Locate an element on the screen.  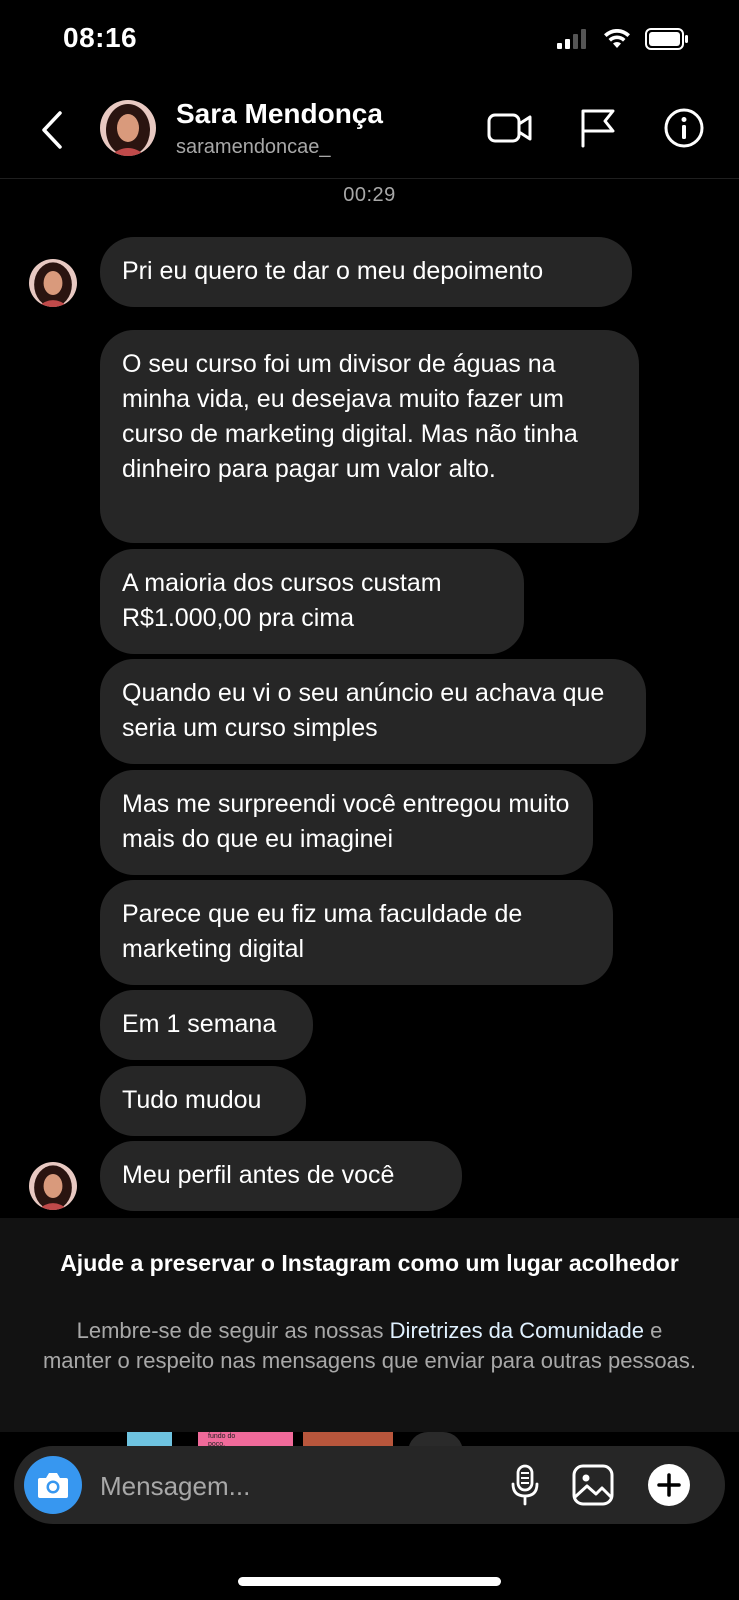
status-bar: 08:16 is located at coordinates (369, 40).